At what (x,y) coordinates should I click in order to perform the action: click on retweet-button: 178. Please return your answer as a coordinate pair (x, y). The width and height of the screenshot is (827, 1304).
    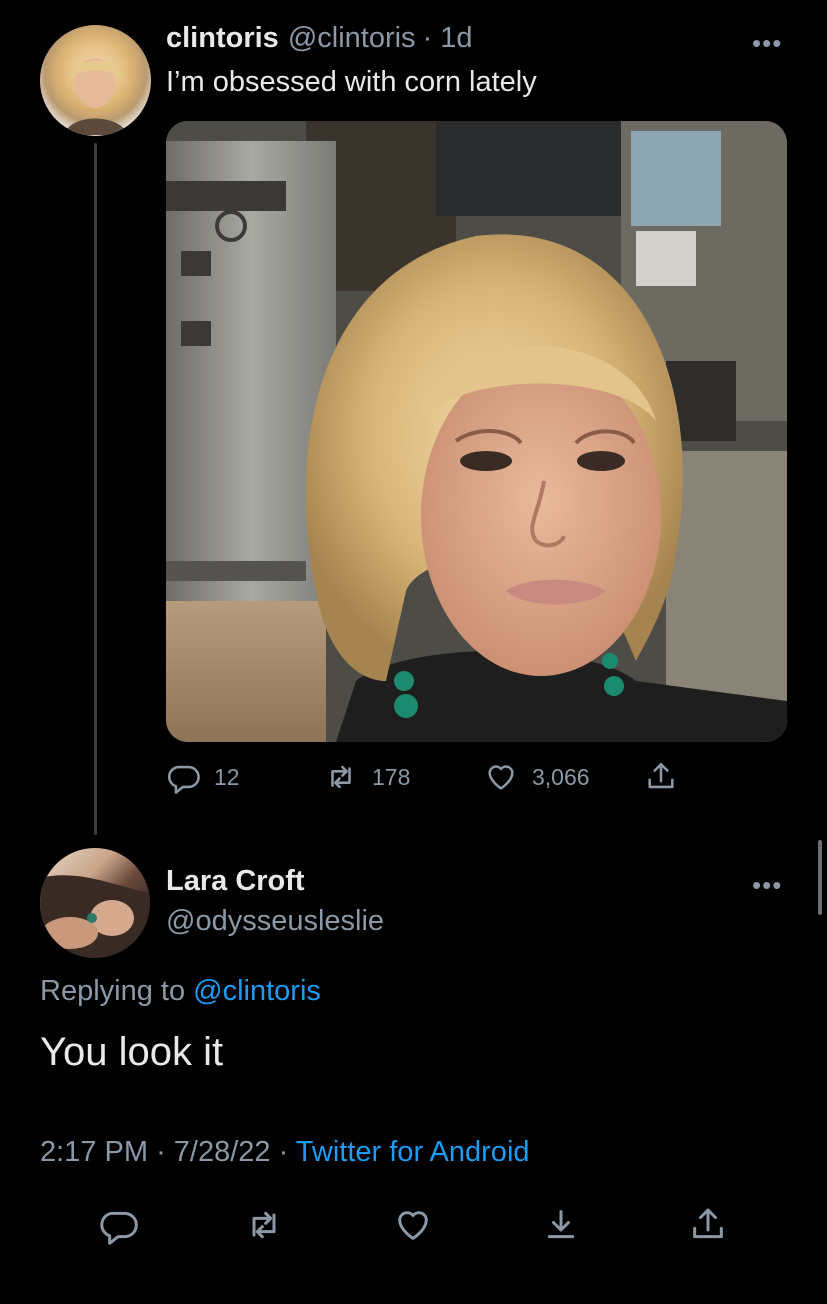
    Looking at the image, I should click on (367, 777).